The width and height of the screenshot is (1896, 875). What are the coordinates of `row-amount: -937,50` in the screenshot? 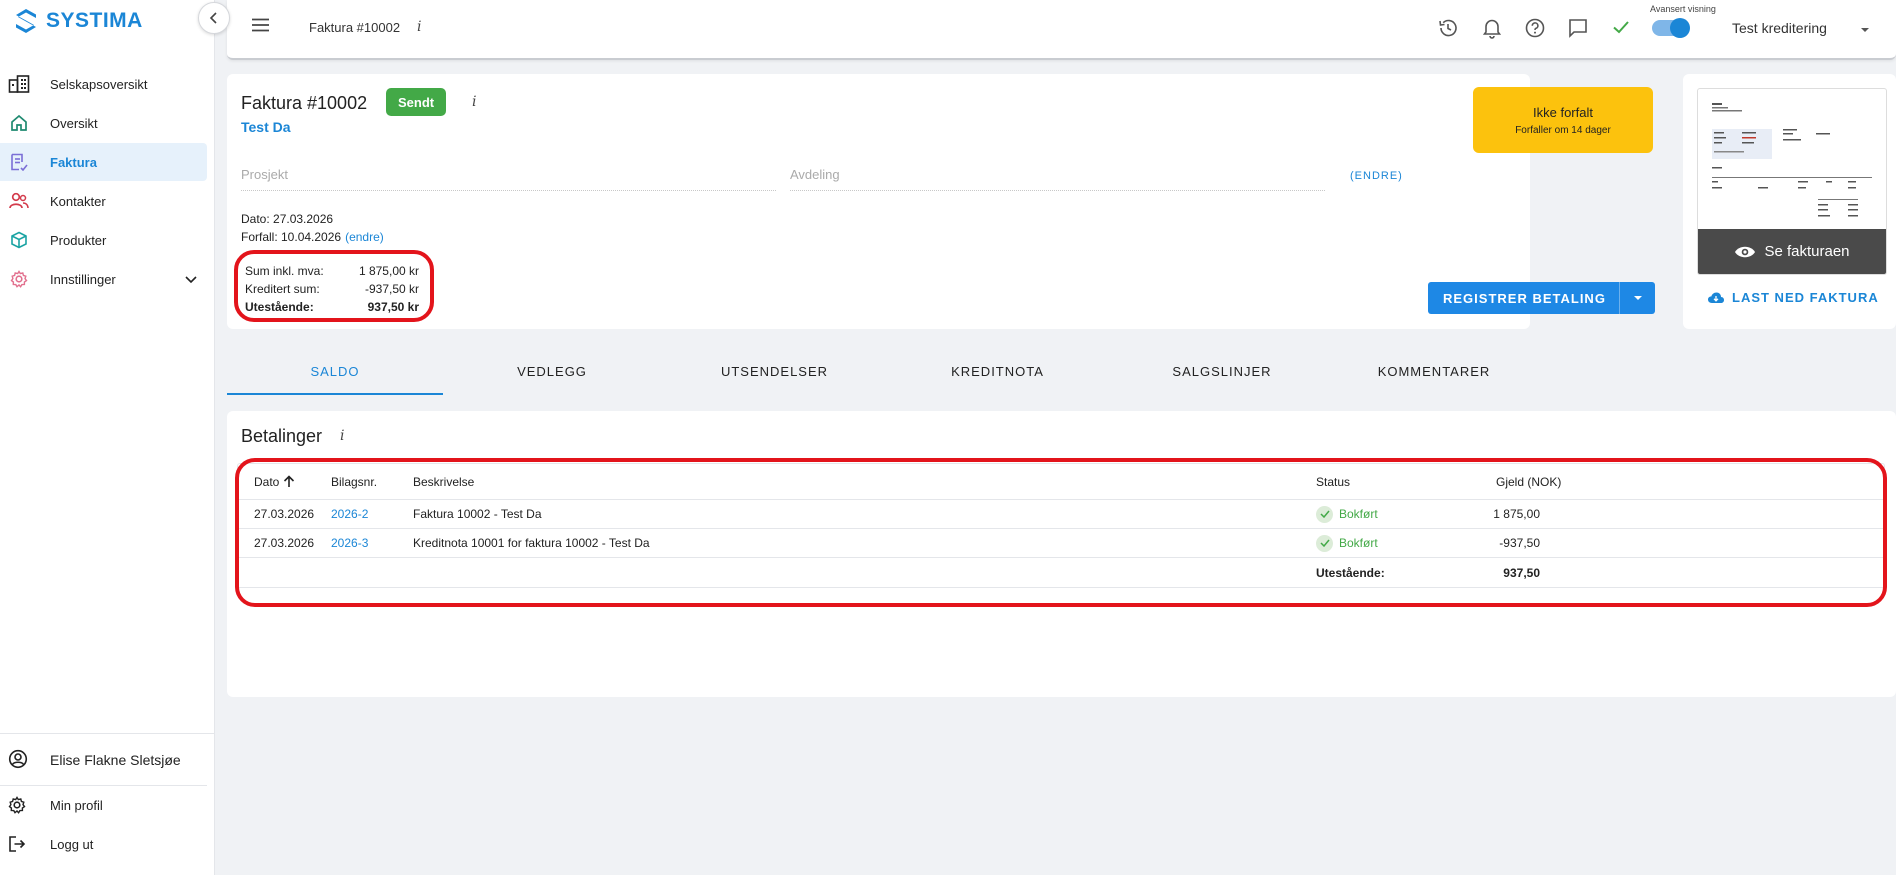 It's located at (1519, 543).